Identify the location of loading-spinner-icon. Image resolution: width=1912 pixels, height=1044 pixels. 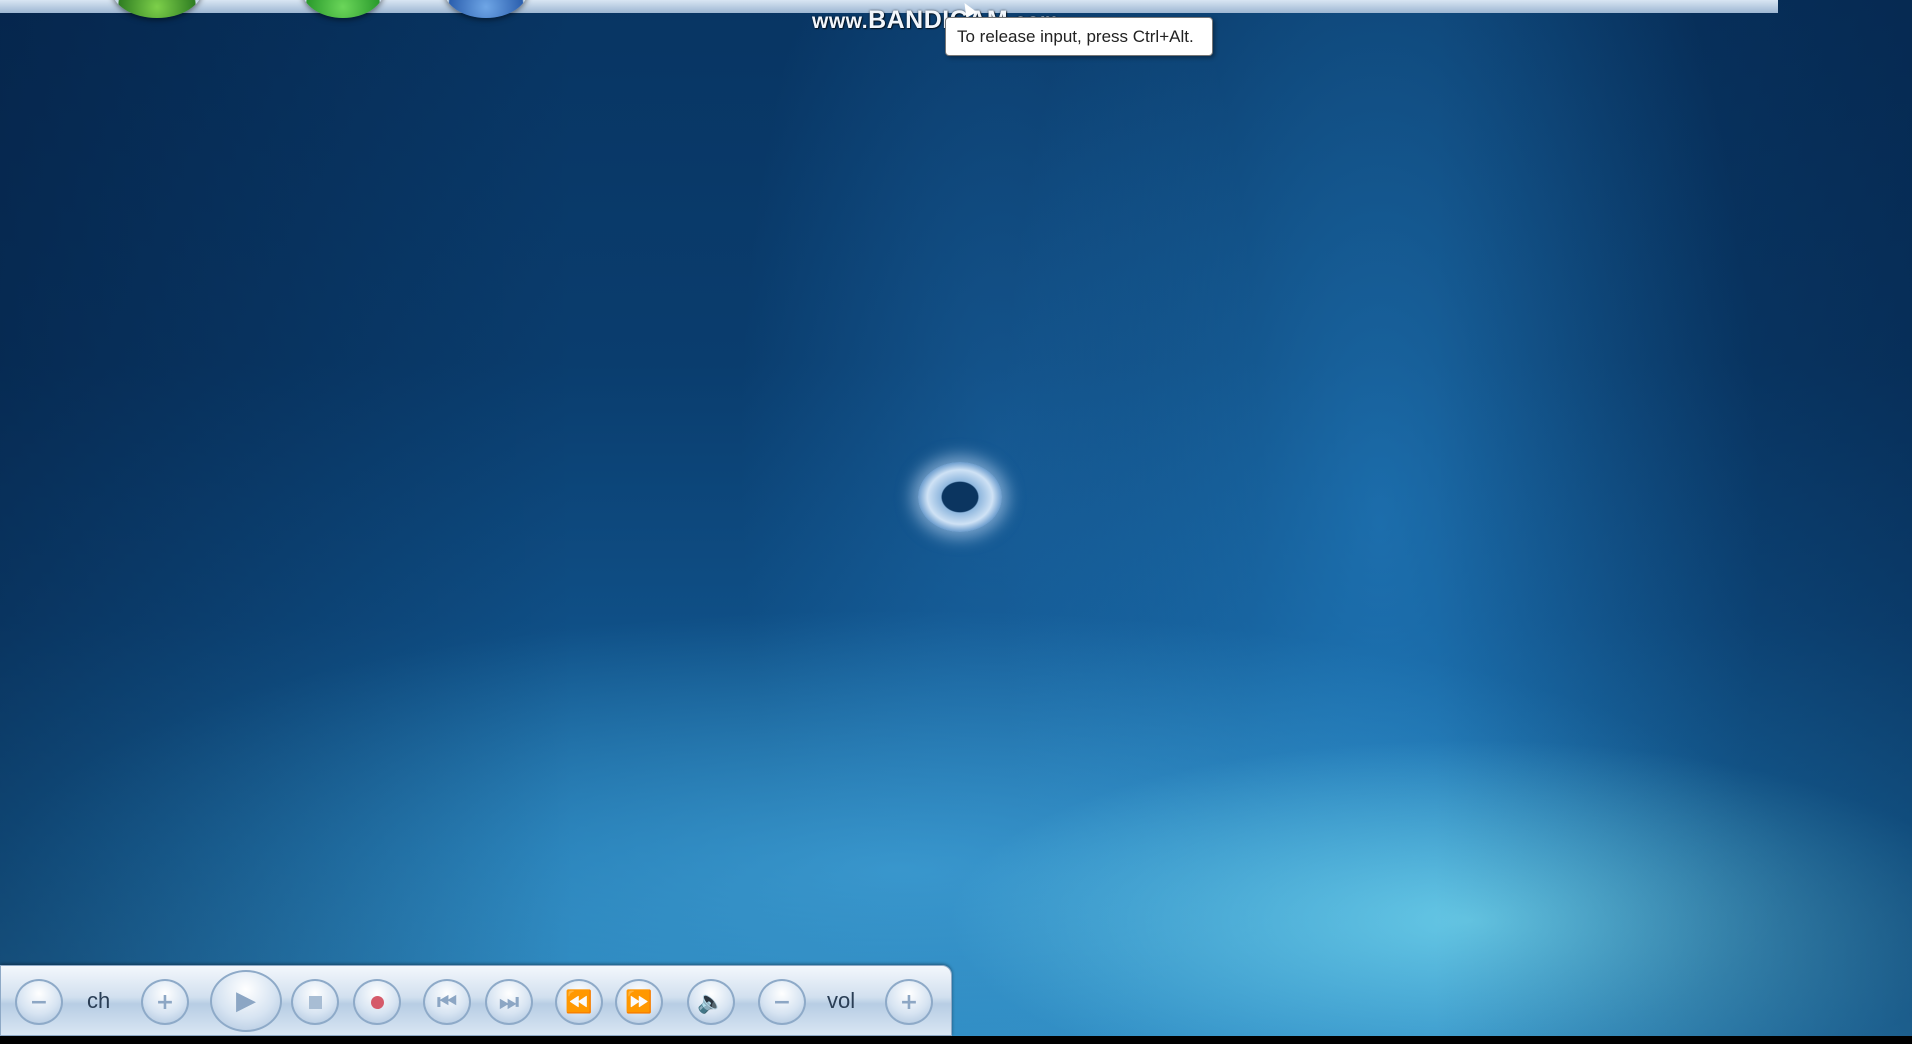
(960, 497).